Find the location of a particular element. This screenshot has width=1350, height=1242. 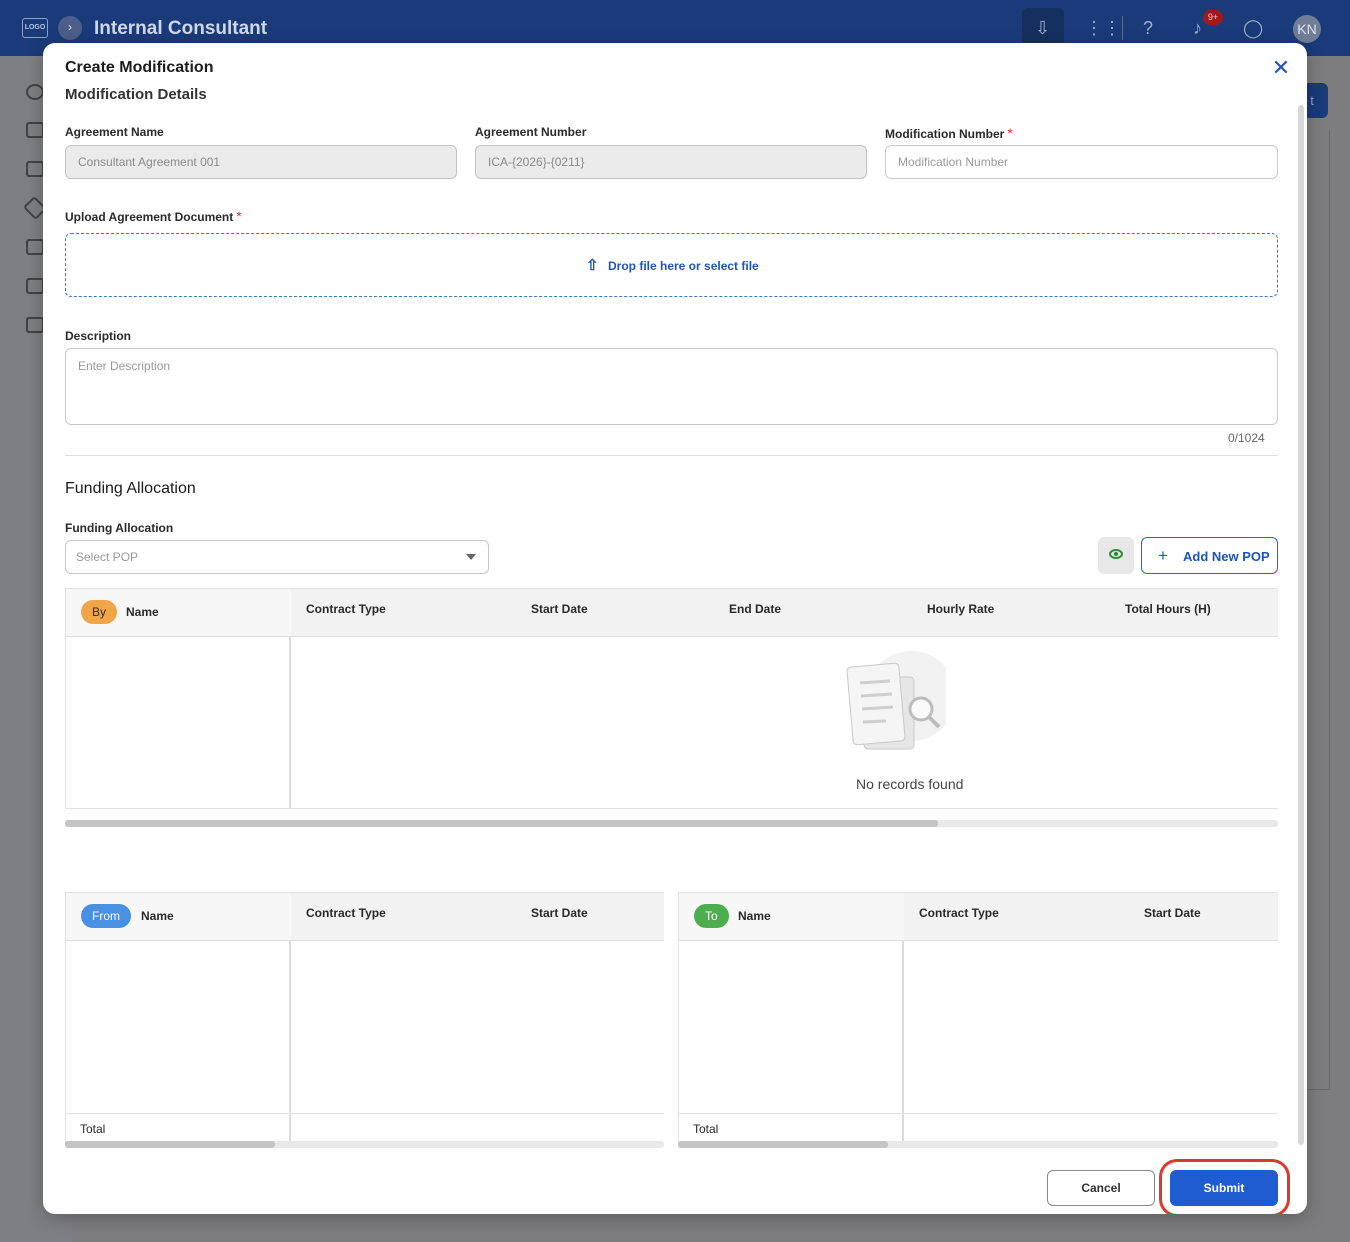

by-name-header: Name is located at coordinates (142, 612).